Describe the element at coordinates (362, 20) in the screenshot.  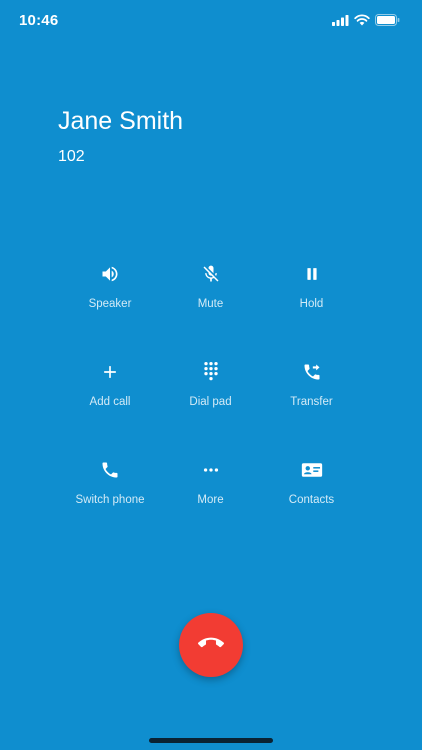
I see `wifi-icon` at that location.